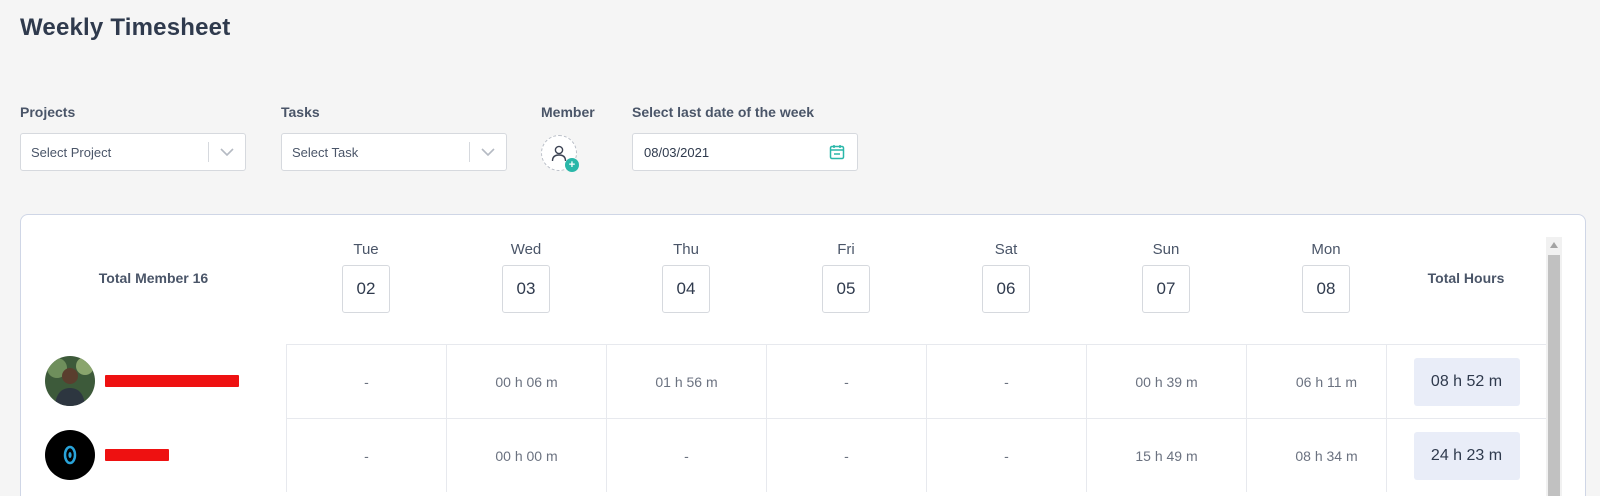 This screenshot has width=1600, height=496. I want to click on project-select: Select Project, so click(133, 152).